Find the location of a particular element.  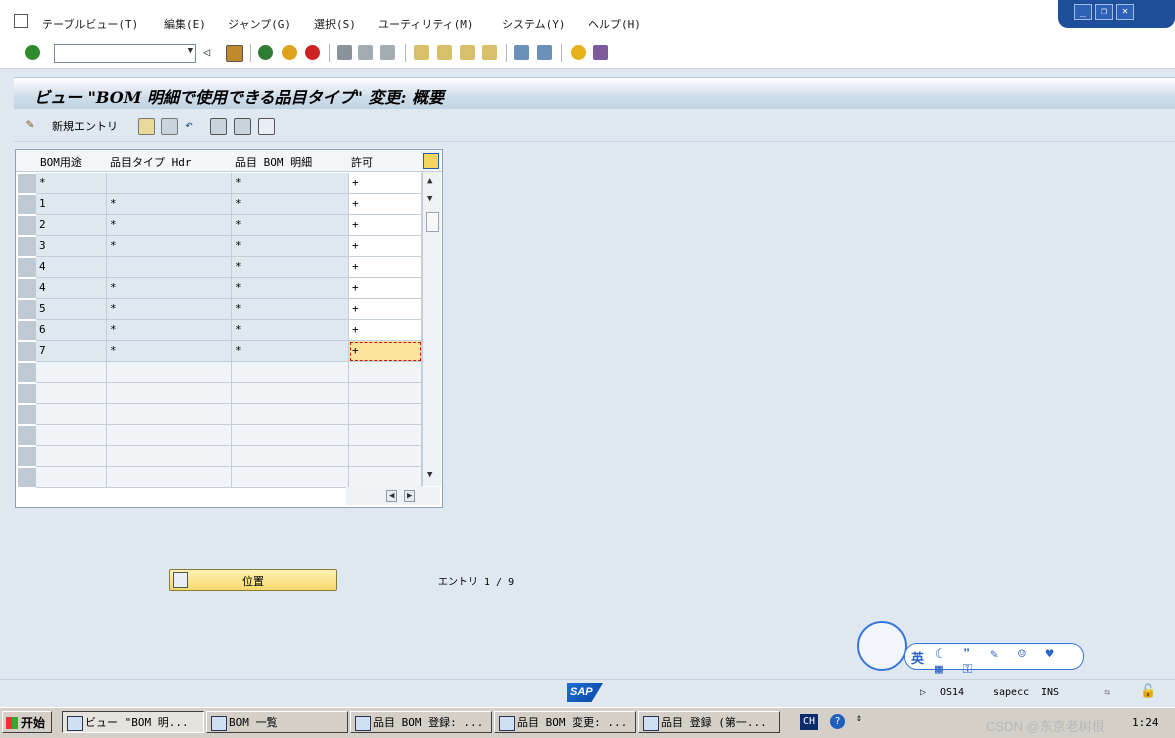

ime-toolbar: 英 ☾ ❞ ✎ ☺ ♥ ▦ ⚿ is located at coordinates (994, 660).